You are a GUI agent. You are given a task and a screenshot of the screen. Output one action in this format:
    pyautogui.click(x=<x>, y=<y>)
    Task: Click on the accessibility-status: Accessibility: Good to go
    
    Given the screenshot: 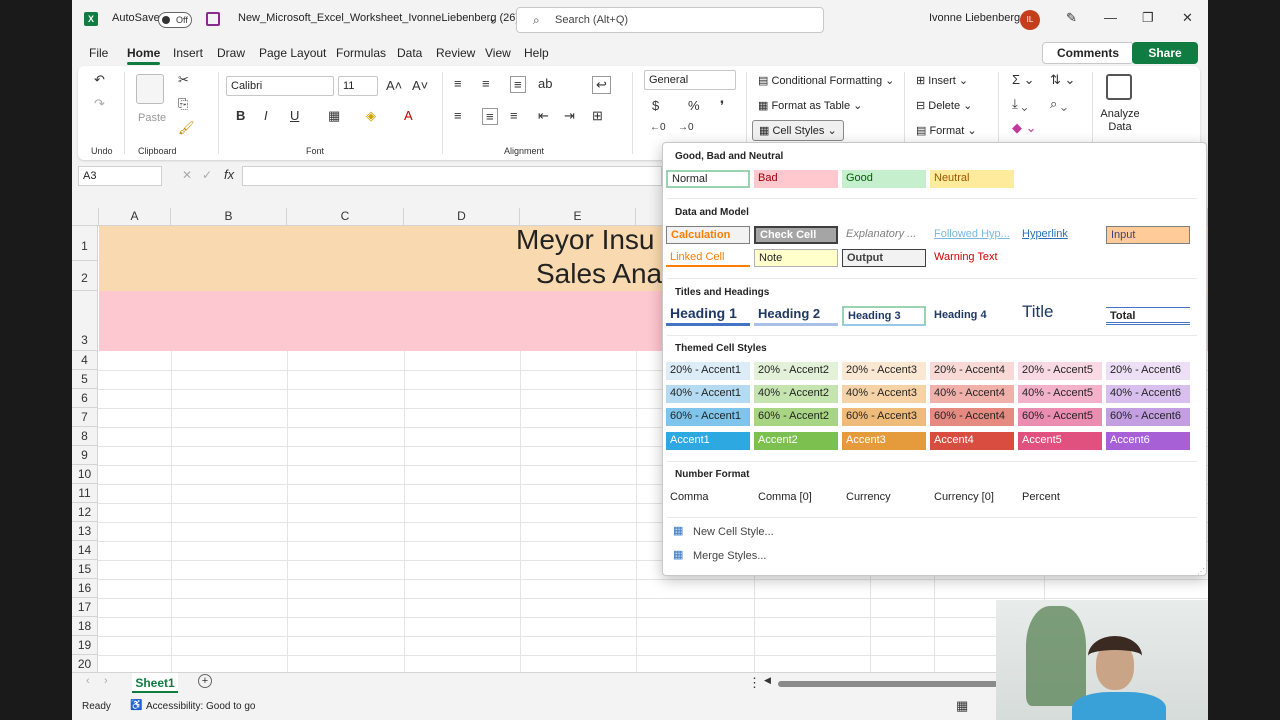 What is the action you would take?
    pyautogui.click(x=201, y=706)
    